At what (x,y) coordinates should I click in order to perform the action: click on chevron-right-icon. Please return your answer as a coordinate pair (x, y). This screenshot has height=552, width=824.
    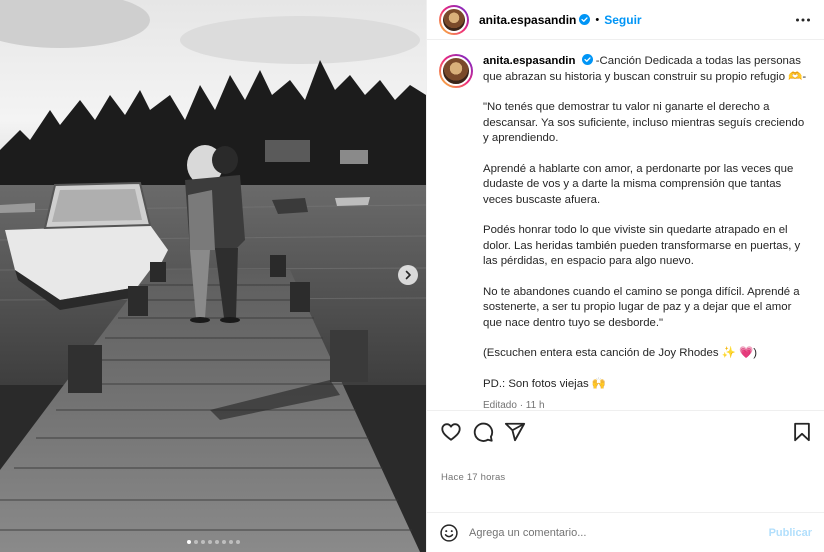
    Looking at the image, I should click on (408, 275).